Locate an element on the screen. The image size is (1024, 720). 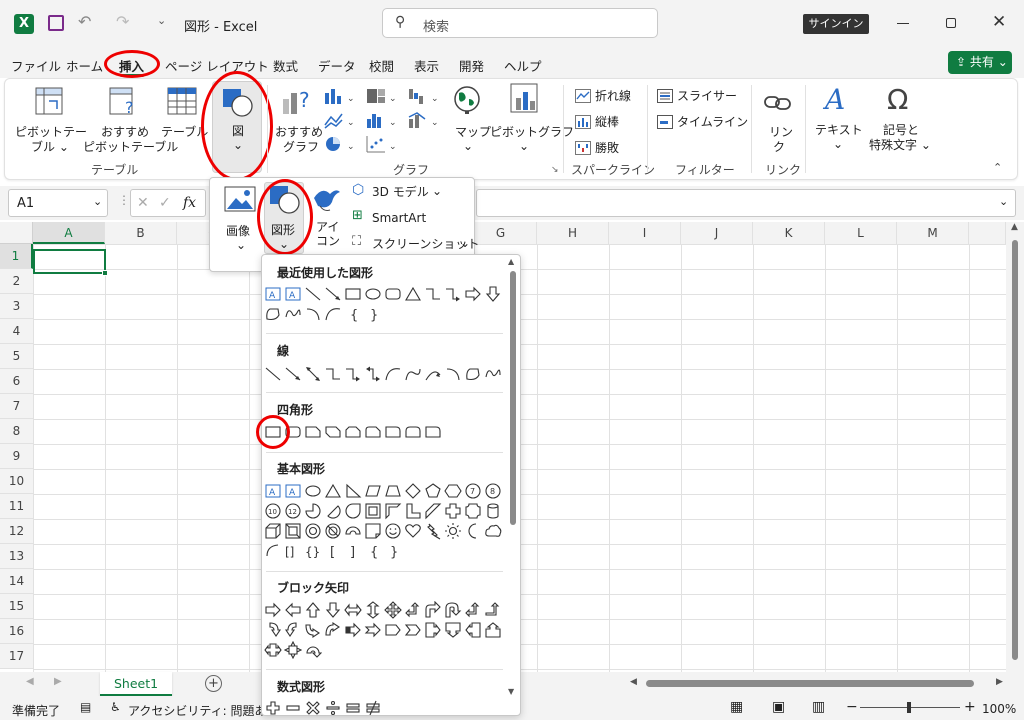
shape-elbowdbl-icon is located at coordinates (373, 374).